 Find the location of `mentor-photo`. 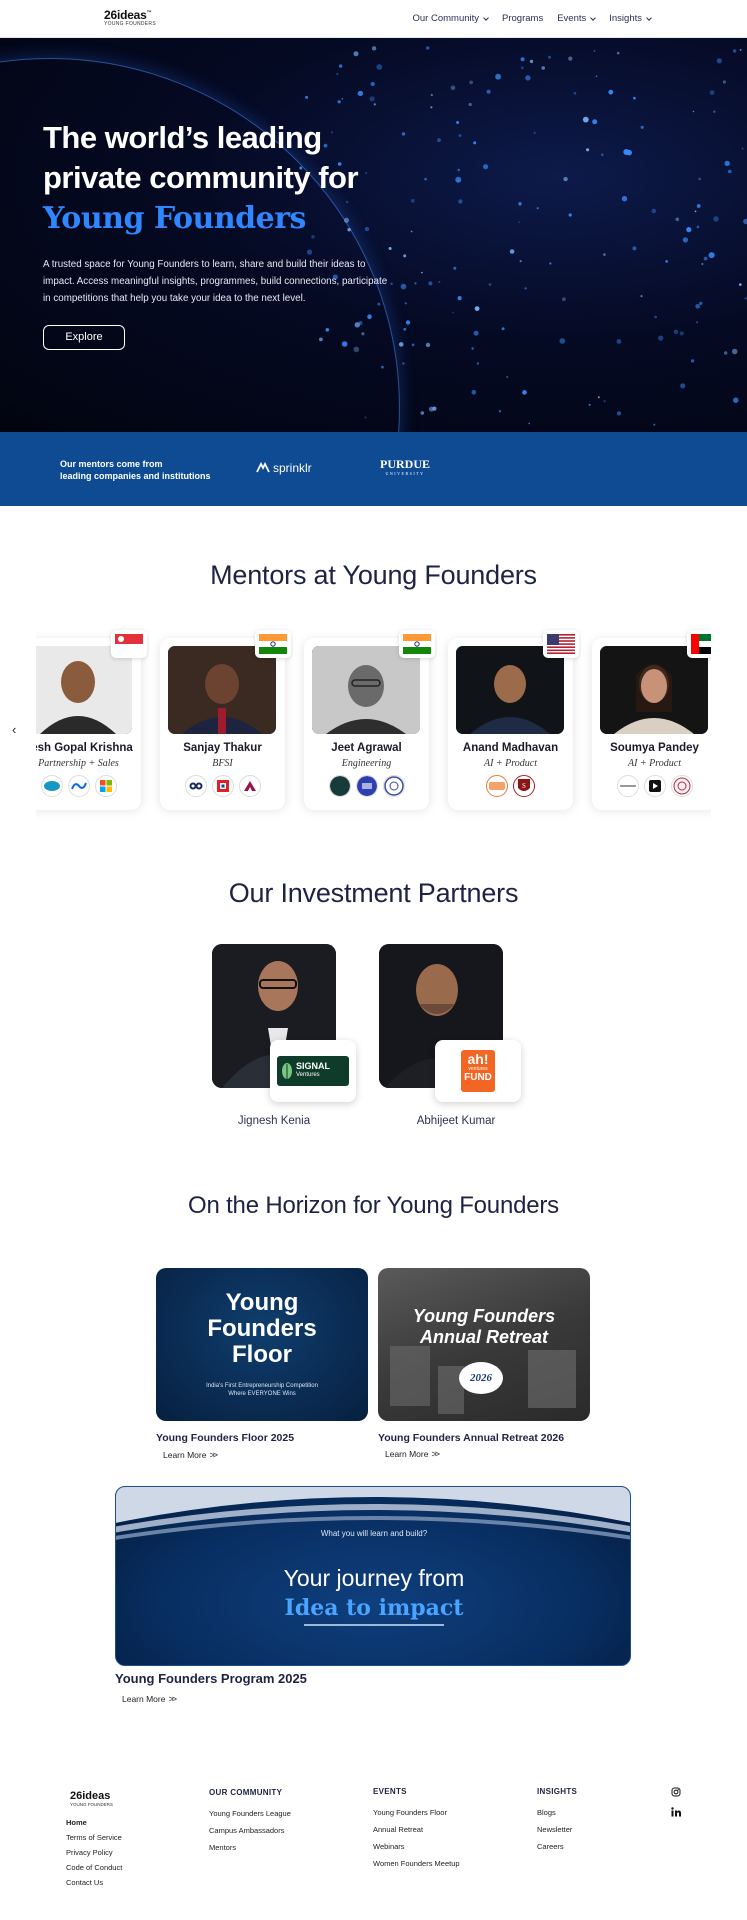

mentor-photo is located at coordinates (654, 690).